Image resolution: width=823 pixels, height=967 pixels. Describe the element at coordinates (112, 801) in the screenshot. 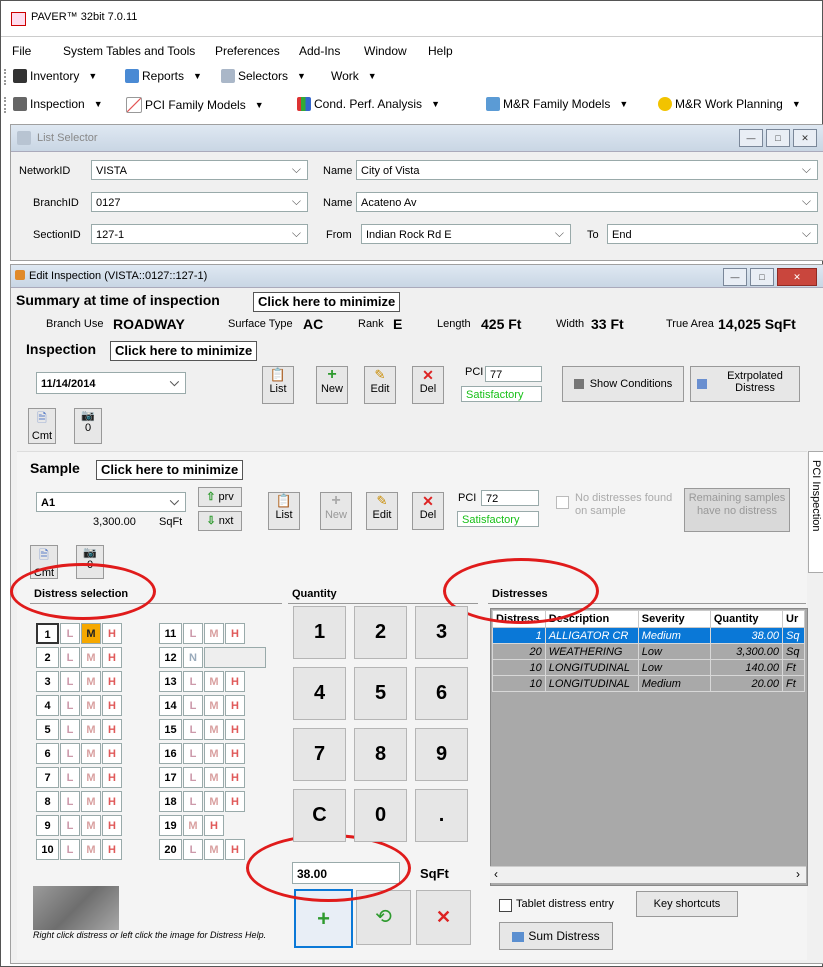

I see `distress-8-severity-h: H` at that location.